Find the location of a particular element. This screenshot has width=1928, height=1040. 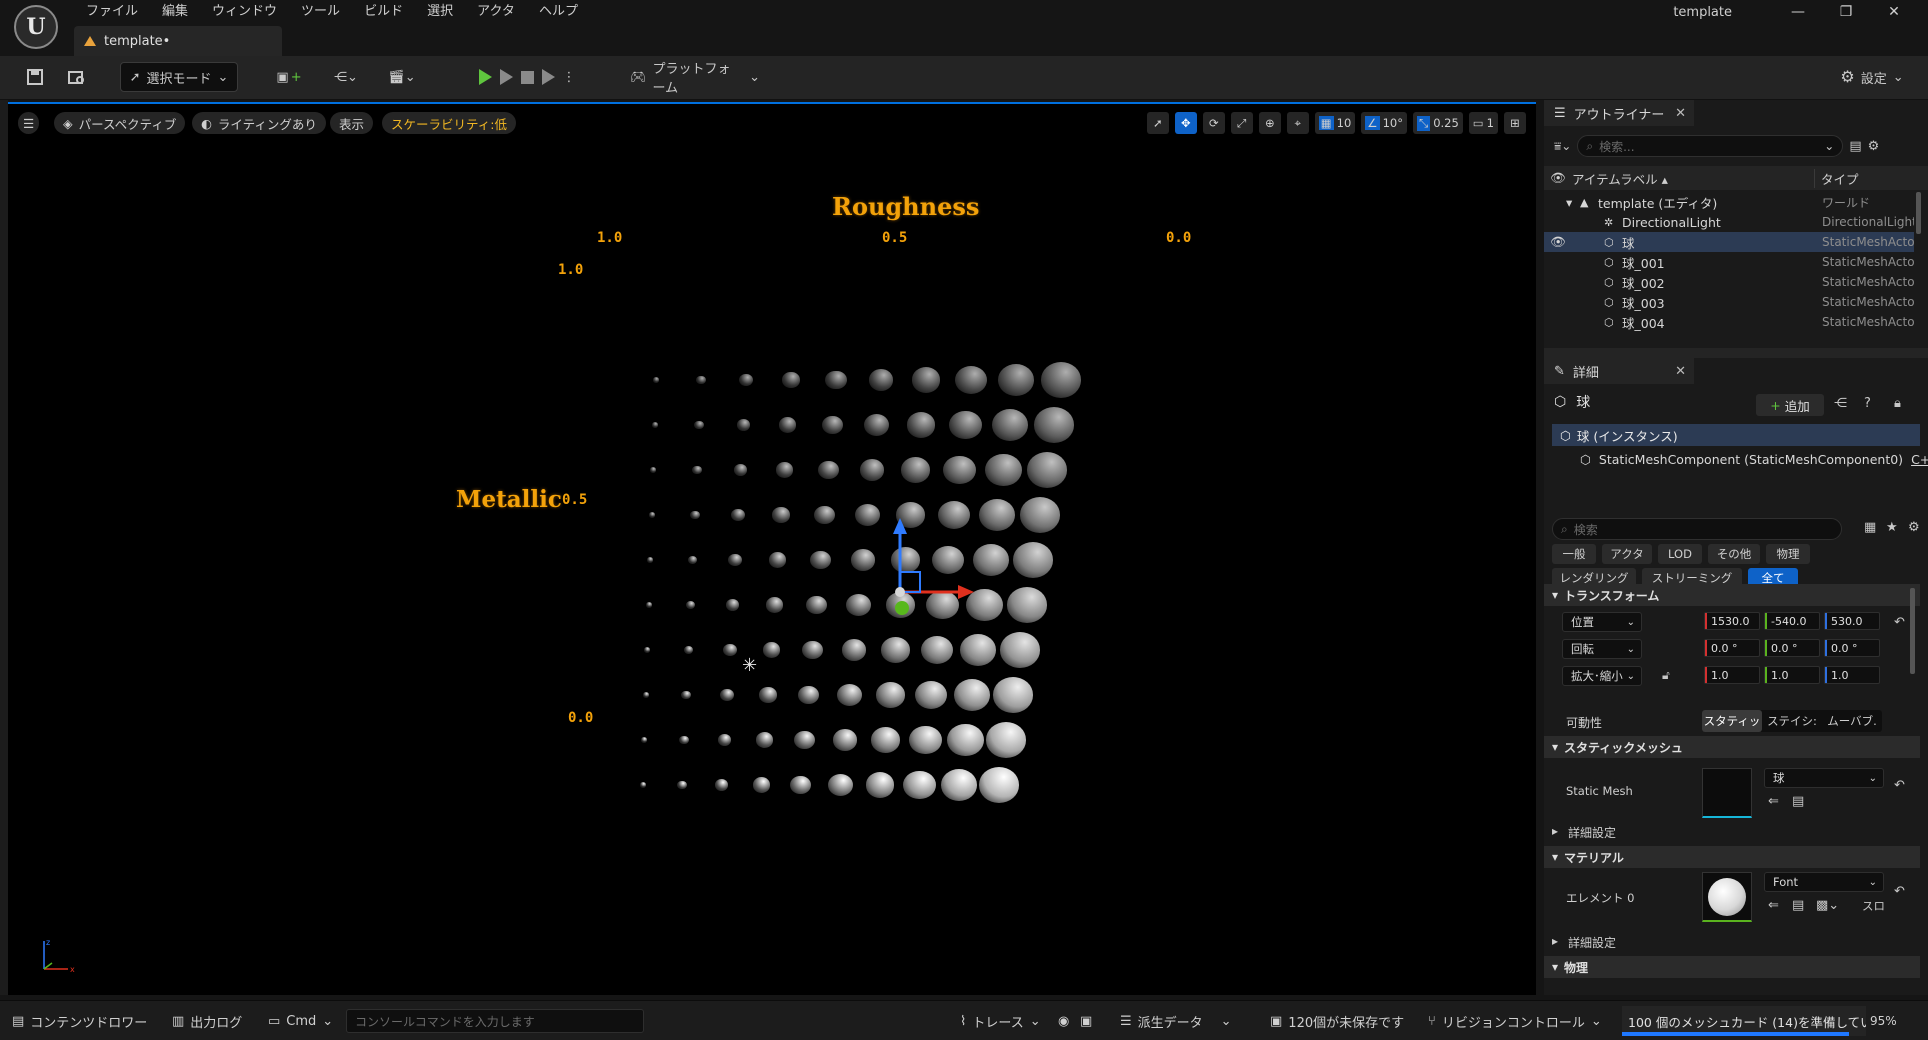

revision-control-dropdown: ⑂ リビジョンコントロール ⌄ is located at coordinates (1515, 1021).